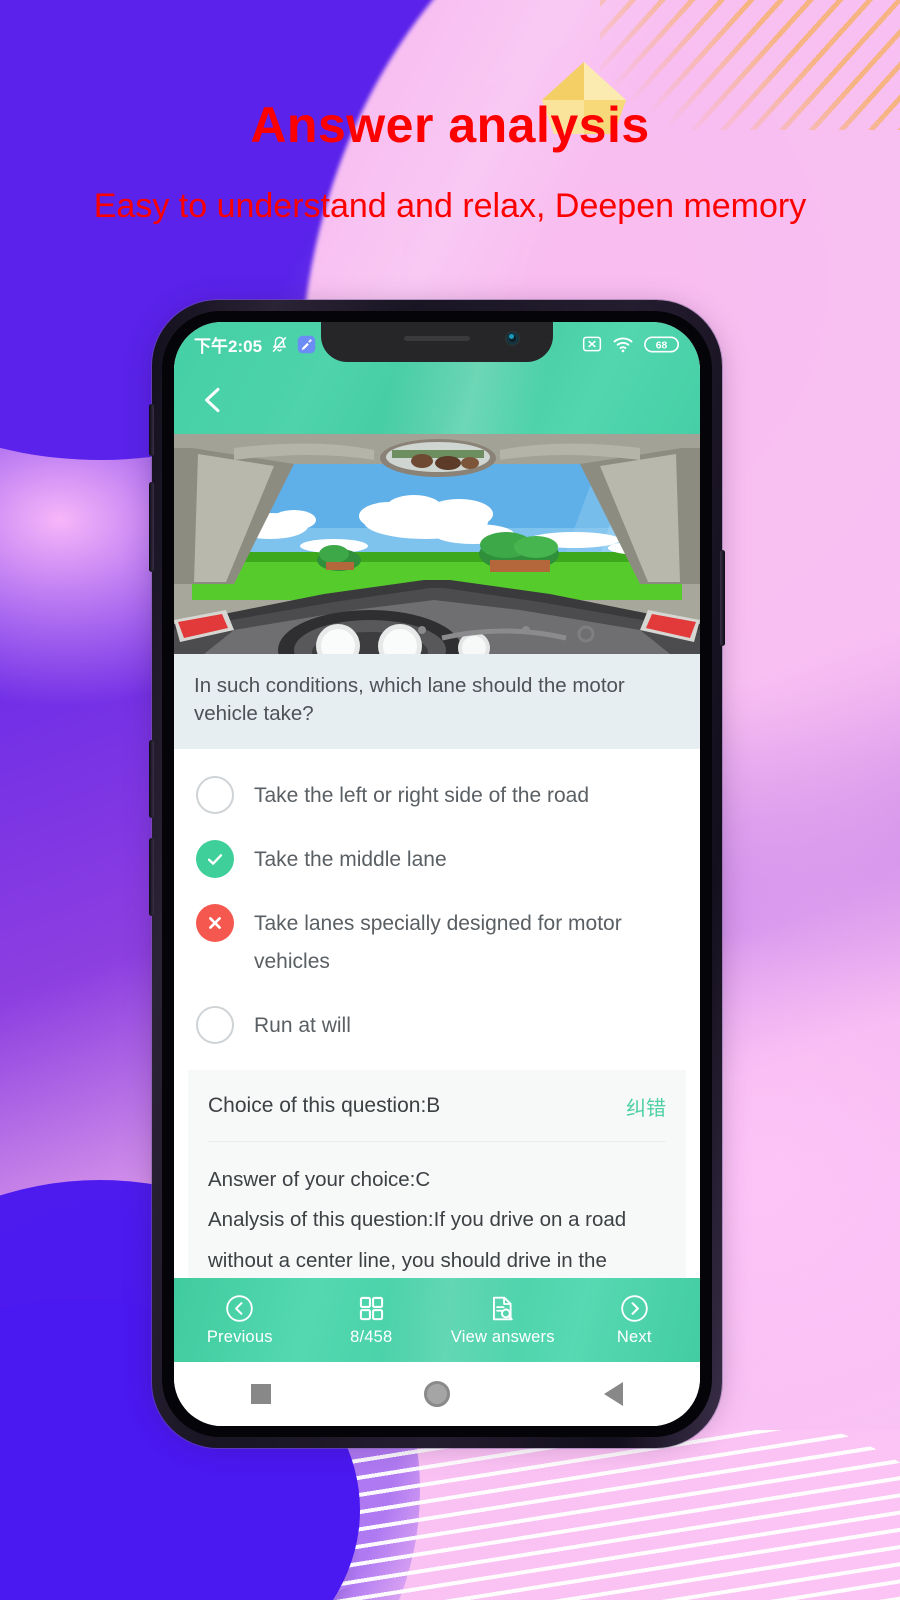  I want to click on app-nav-row, so click(437, 400).